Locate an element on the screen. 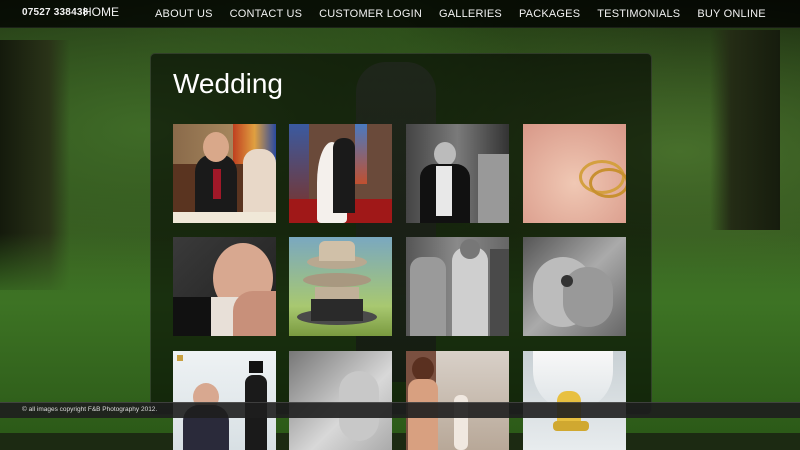  page-title: Wedding is located at coordinates (228, 83).